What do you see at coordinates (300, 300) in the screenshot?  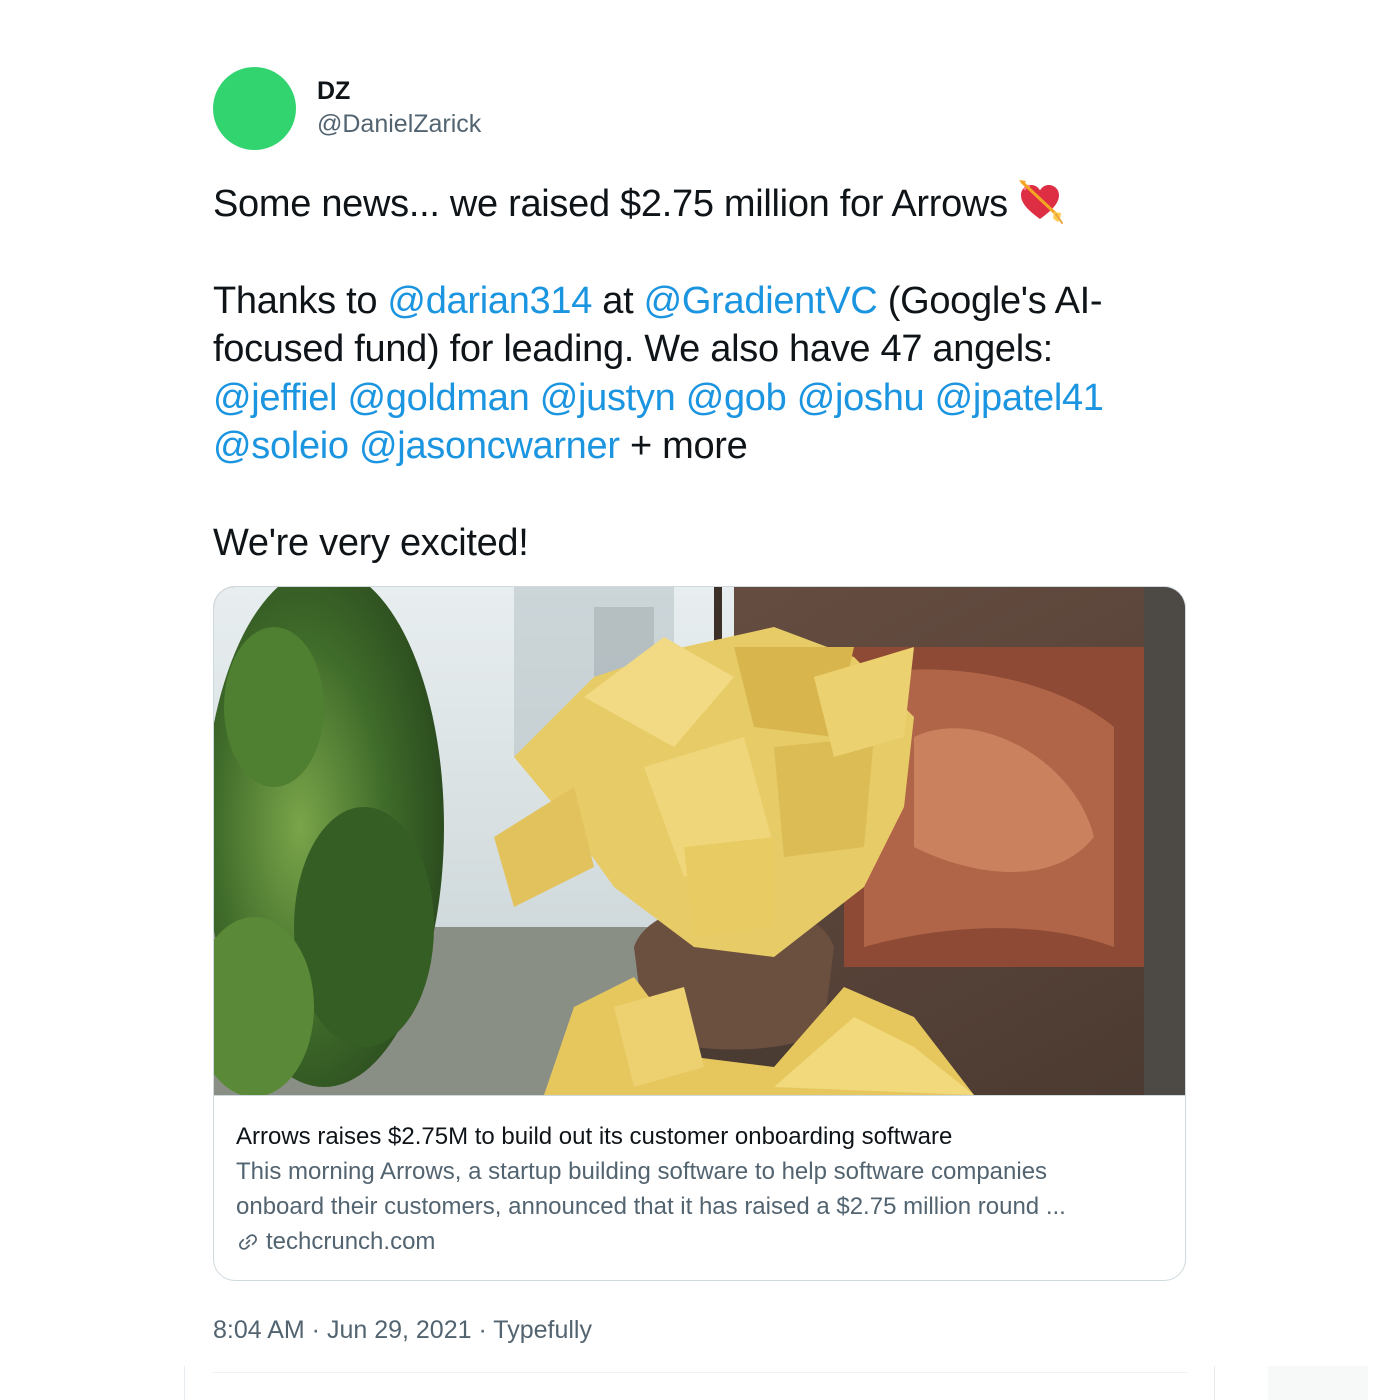 I see `thanks-text: Thanks to` at bounding box center [300, 300].